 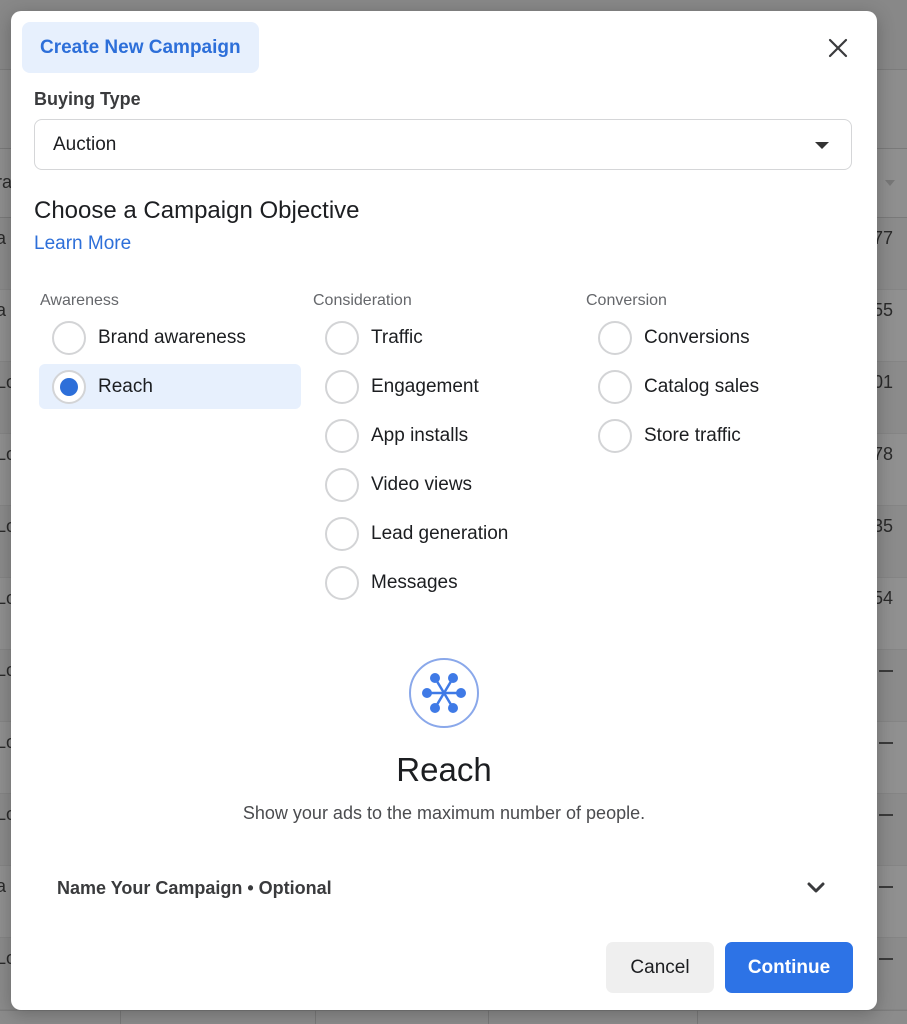 I want to click on option-label: App installs, so click(x=420, y=435).